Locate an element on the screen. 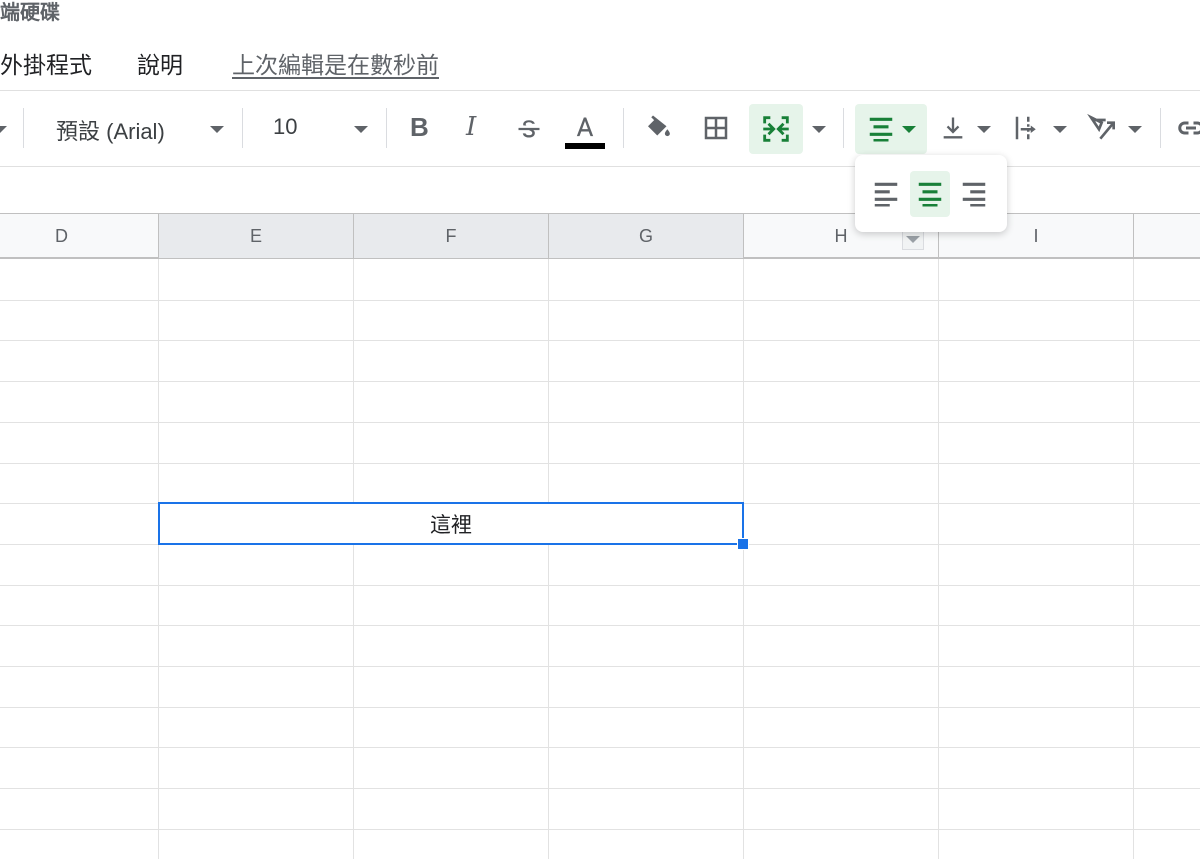 This screenshot has height=859, width=1200. text-color-button is located at coordinates (585, 131).